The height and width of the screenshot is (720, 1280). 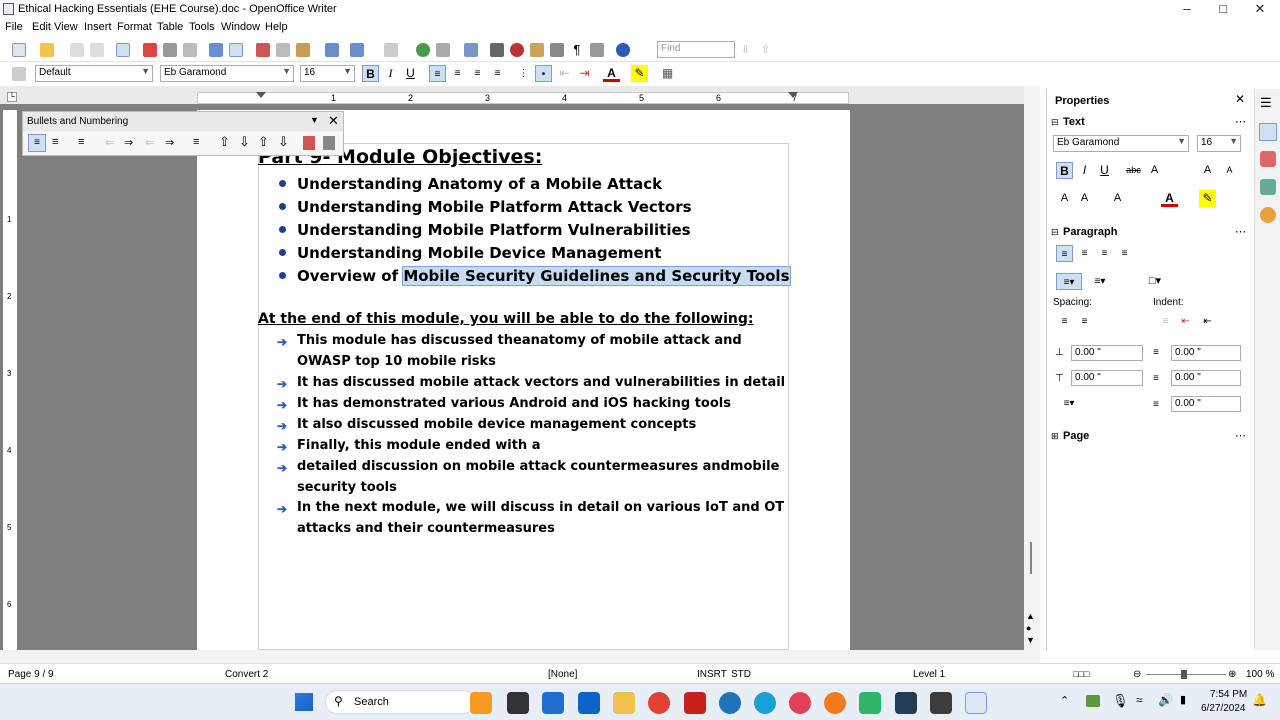 I want to click on find-replace-icon, so click(x=497, y=50).